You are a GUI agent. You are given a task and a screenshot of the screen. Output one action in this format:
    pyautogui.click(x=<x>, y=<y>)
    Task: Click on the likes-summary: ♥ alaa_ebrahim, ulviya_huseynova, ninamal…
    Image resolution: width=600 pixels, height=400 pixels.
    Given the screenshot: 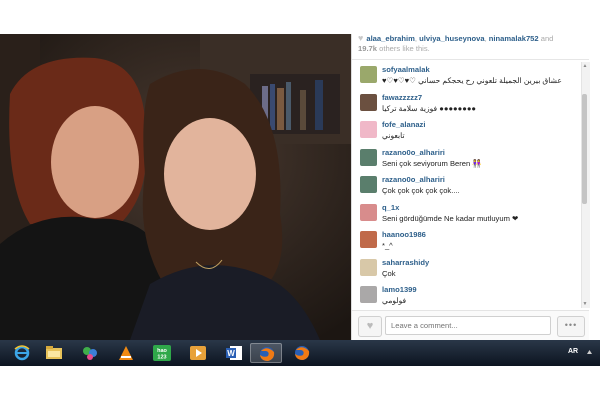 What is the action you would take?
    pyautogui.click(x=470, y=46)
    